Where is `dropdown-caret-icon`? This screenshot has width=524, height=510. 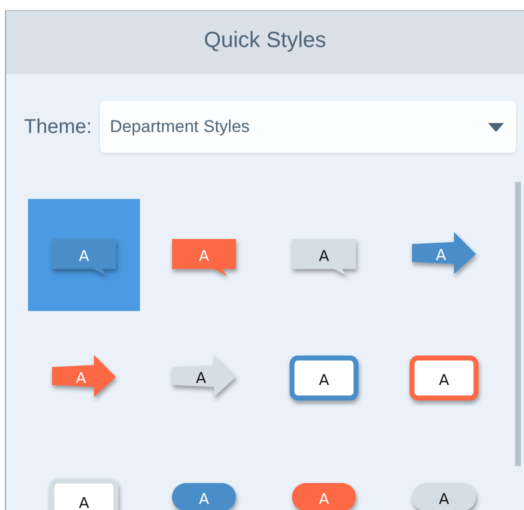 dropdown-caret-icon is located at coordinates (496, 127).